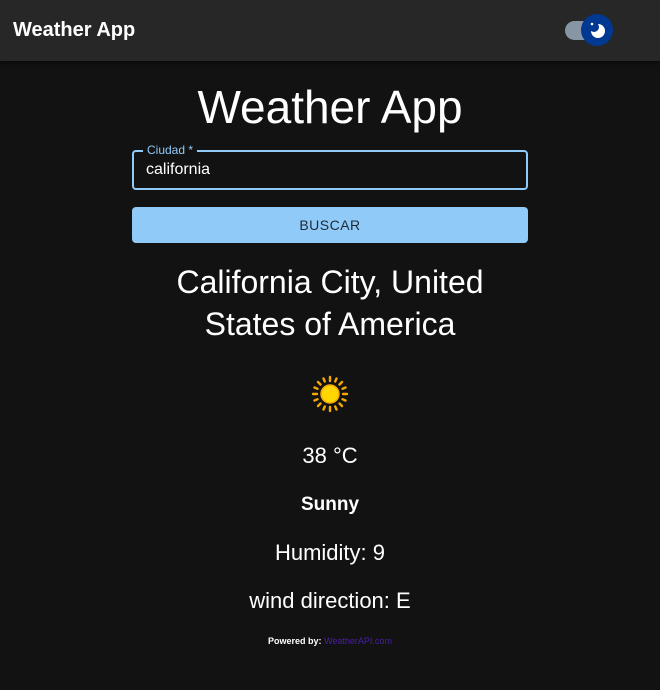  I want to click on app-title: Weather App, so click(74, 30).